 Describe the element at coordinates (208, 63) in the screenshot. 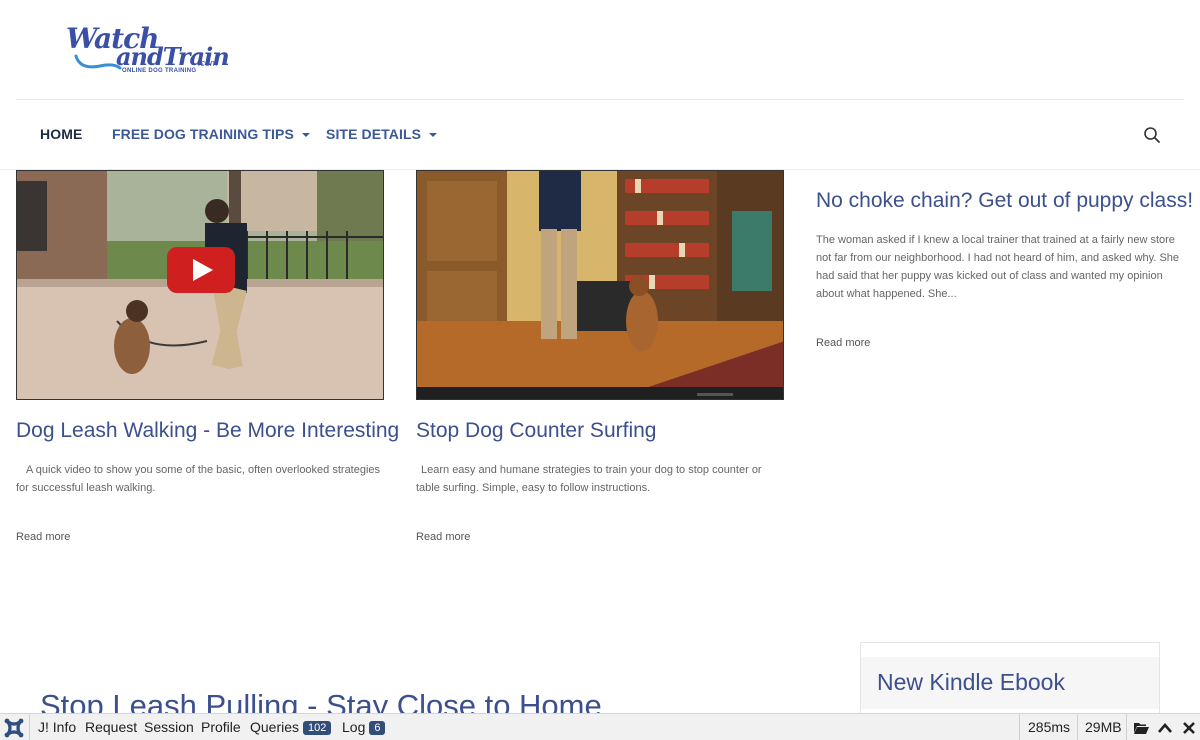

I see `logo-text-tld: .com` at that location.